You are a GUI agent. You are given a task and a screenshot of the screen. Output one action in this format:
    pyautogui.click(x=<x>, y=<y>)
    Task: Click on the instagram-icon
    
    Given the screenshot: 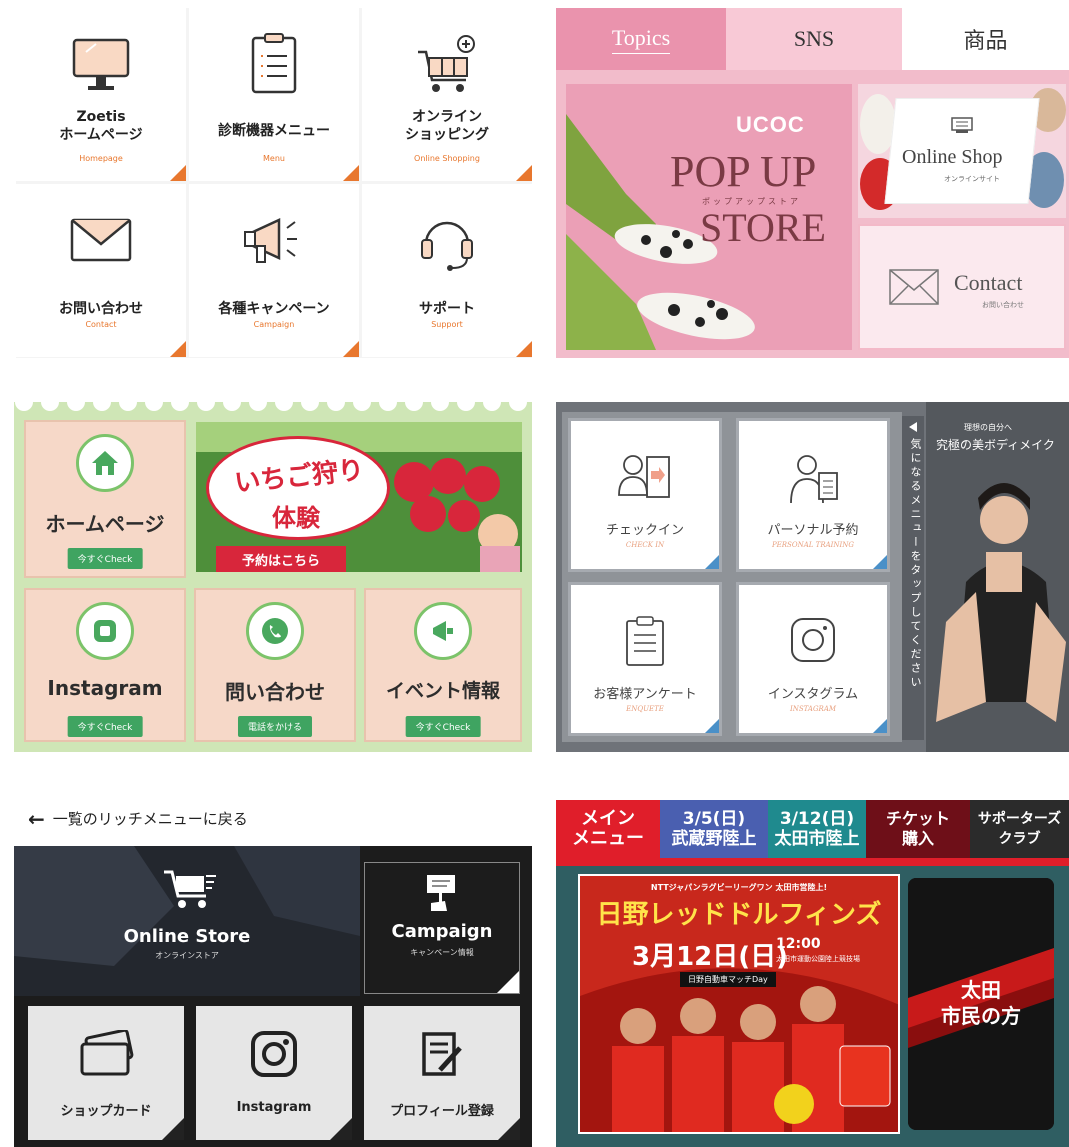 What is the action you would take?
    pyautogui.click(x=105, y=631)
    